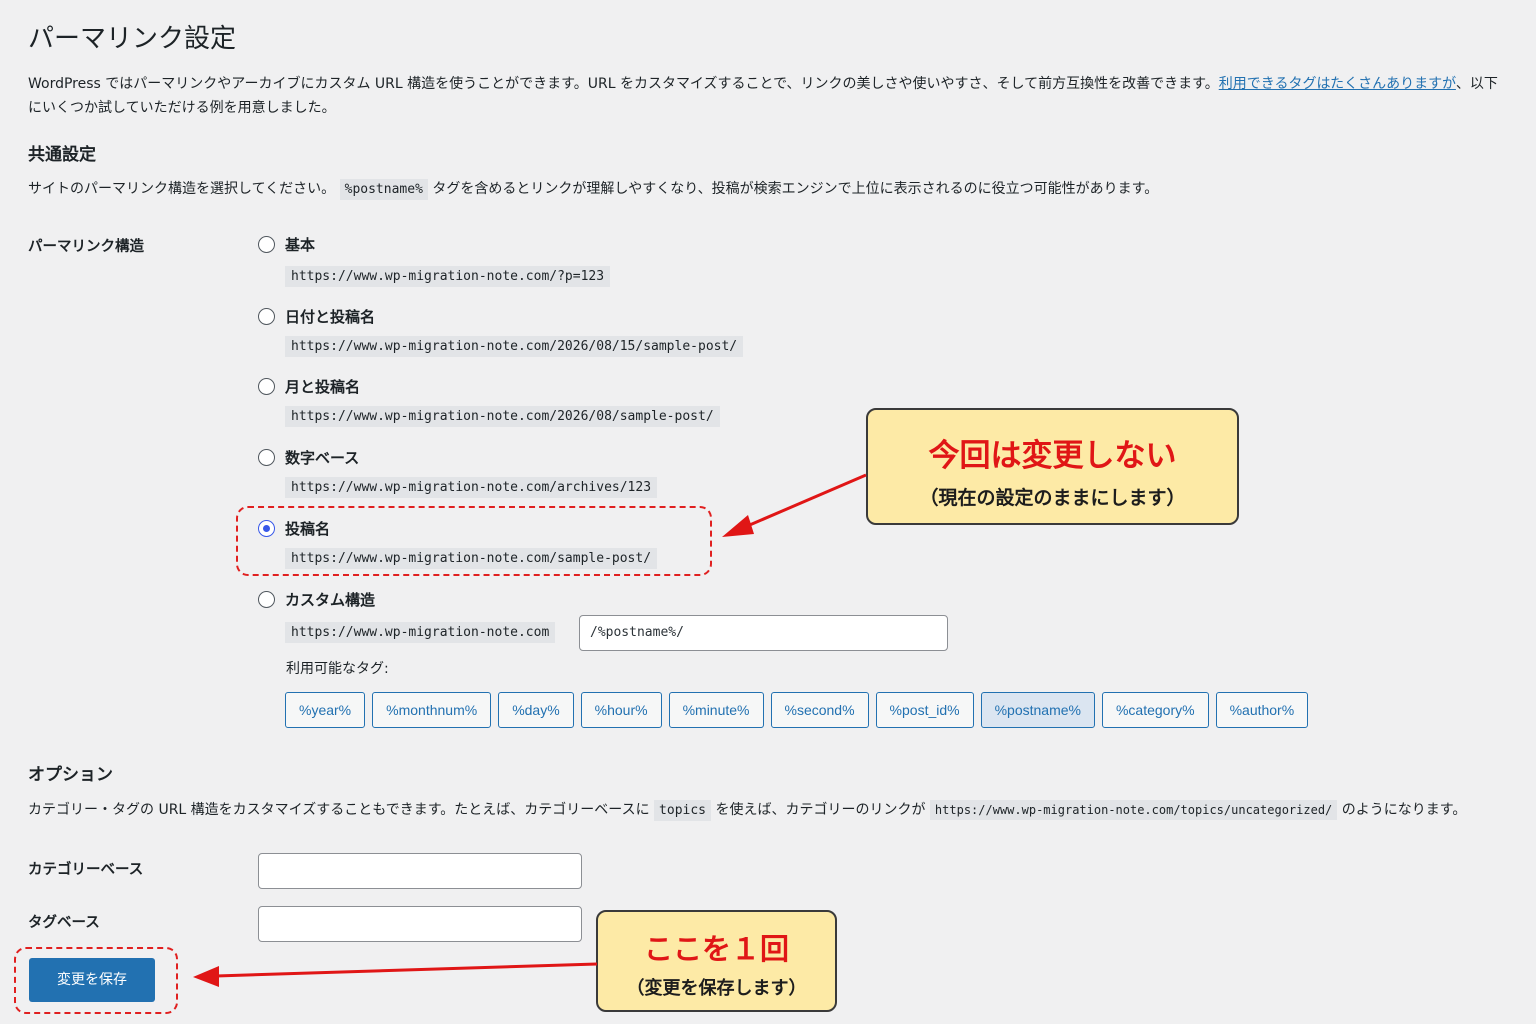  I want to click on arrow-to-save-line, so click(406, 970).